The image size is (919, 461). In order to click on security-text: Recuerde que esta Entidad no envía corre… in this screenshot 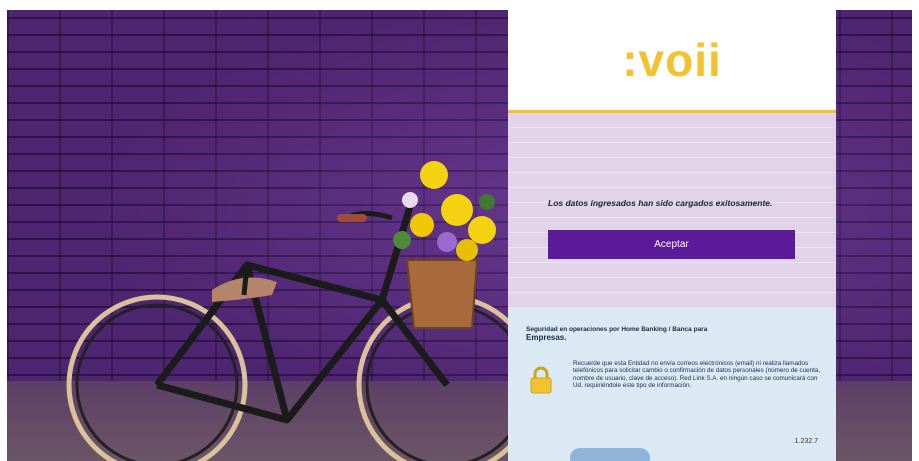, I will do `click(697, 374)`.